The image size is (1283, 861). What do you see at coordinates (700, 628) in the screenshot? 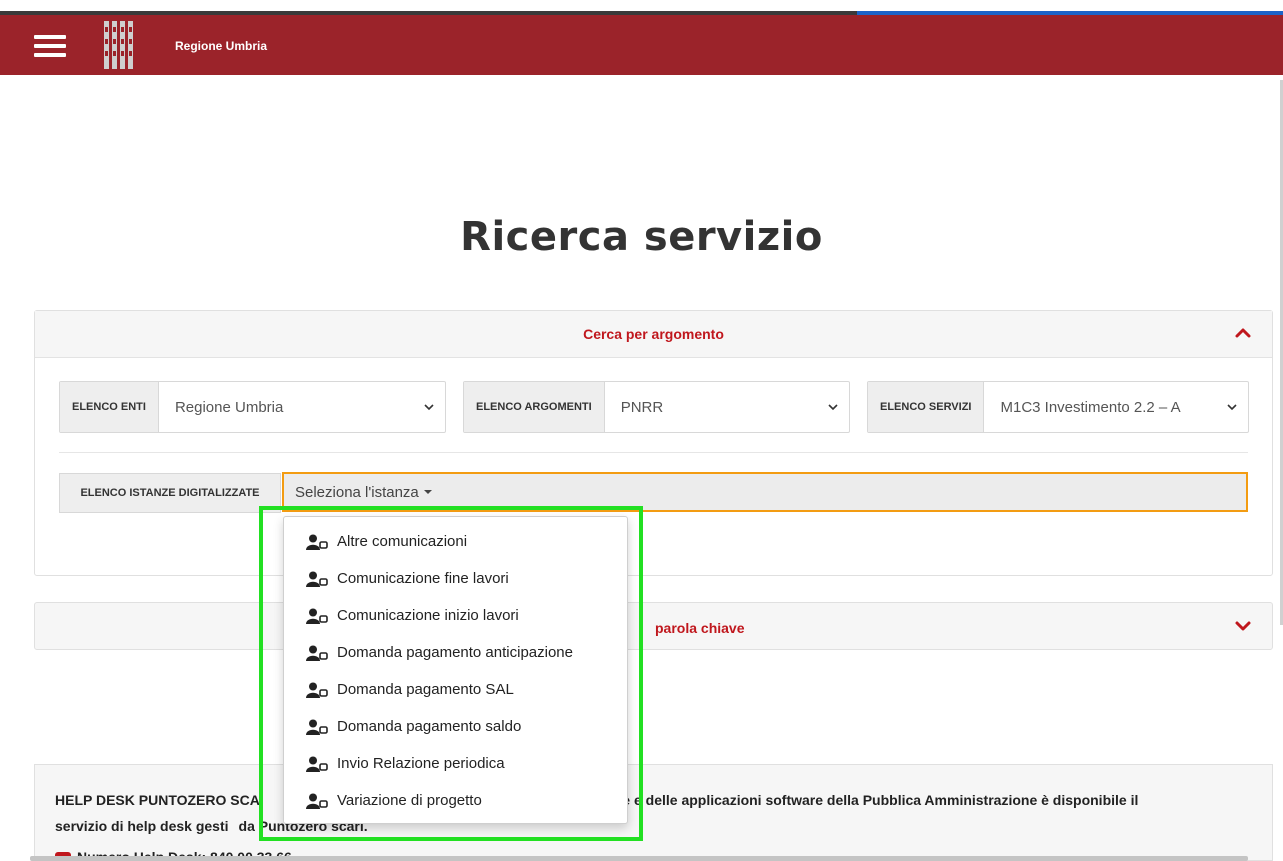
I see `panel-title-parola-chiave: parola chiave` at bounding box center [700, 628].